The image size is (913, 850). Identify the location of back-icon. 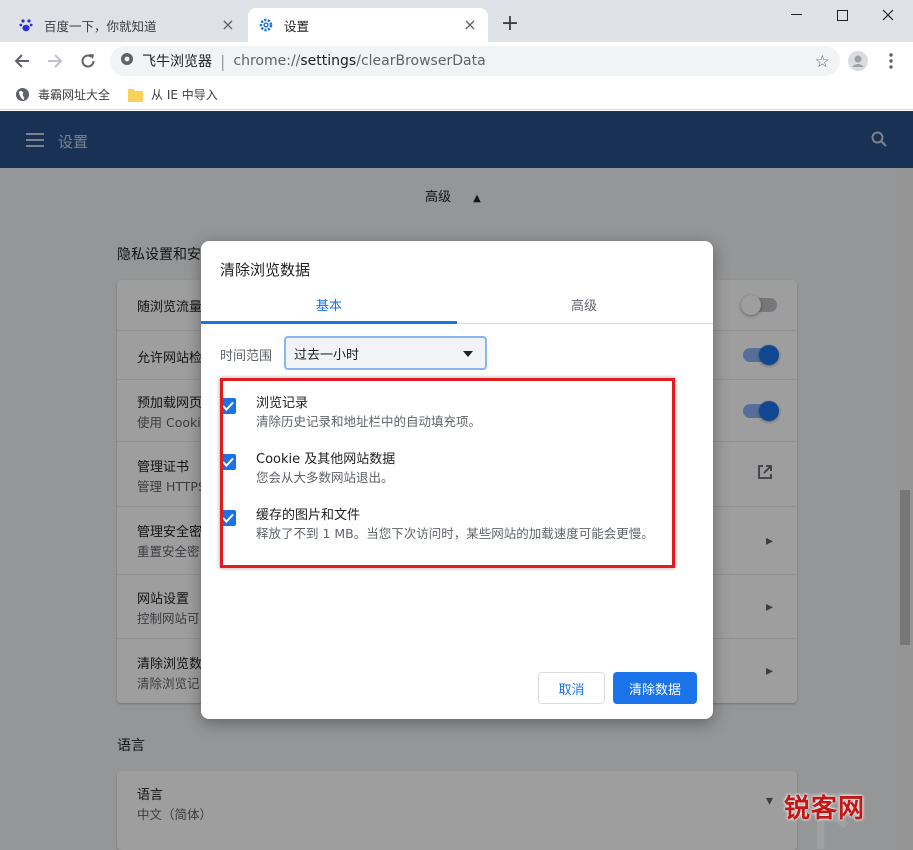
(22, 61).